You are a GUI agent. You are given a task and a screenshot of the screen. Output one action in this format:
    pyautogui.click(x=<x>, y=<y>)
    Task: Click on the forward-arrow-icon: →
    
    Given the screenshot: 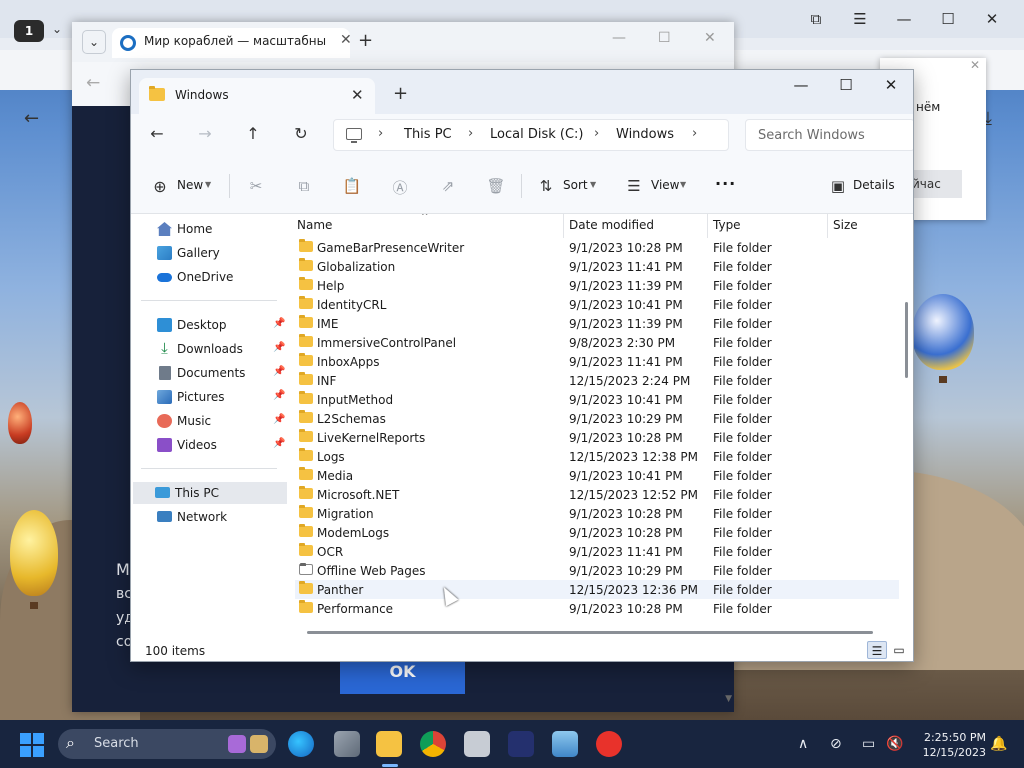 What is the action you would take?
    pyautogui.click(x=205, y=133)
    